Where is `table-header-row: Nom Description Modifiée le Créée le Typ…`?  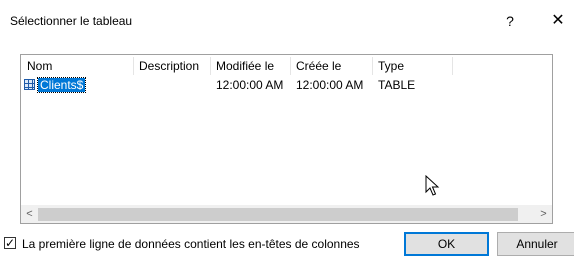
table-header-row: Nom Description Modifiée le Créée le Typ… is located at coordinates (286, 66).